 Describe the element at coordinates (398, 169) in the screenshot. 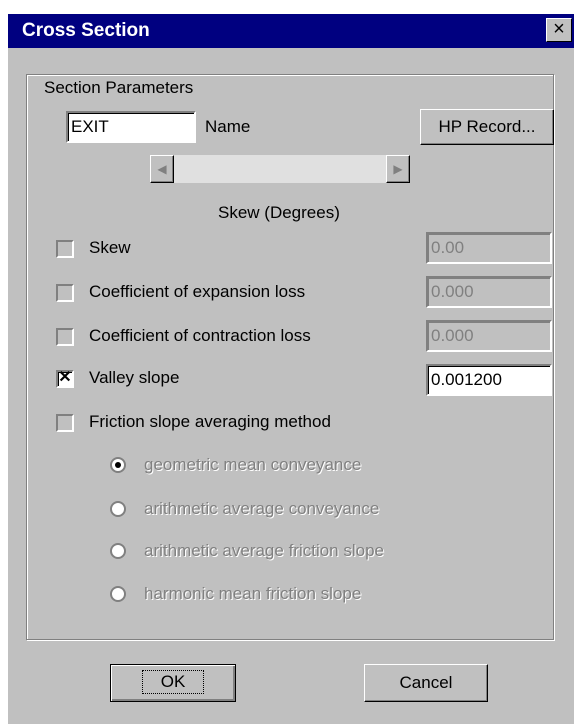

I see `scroll-right-icon: ▶` at that location.